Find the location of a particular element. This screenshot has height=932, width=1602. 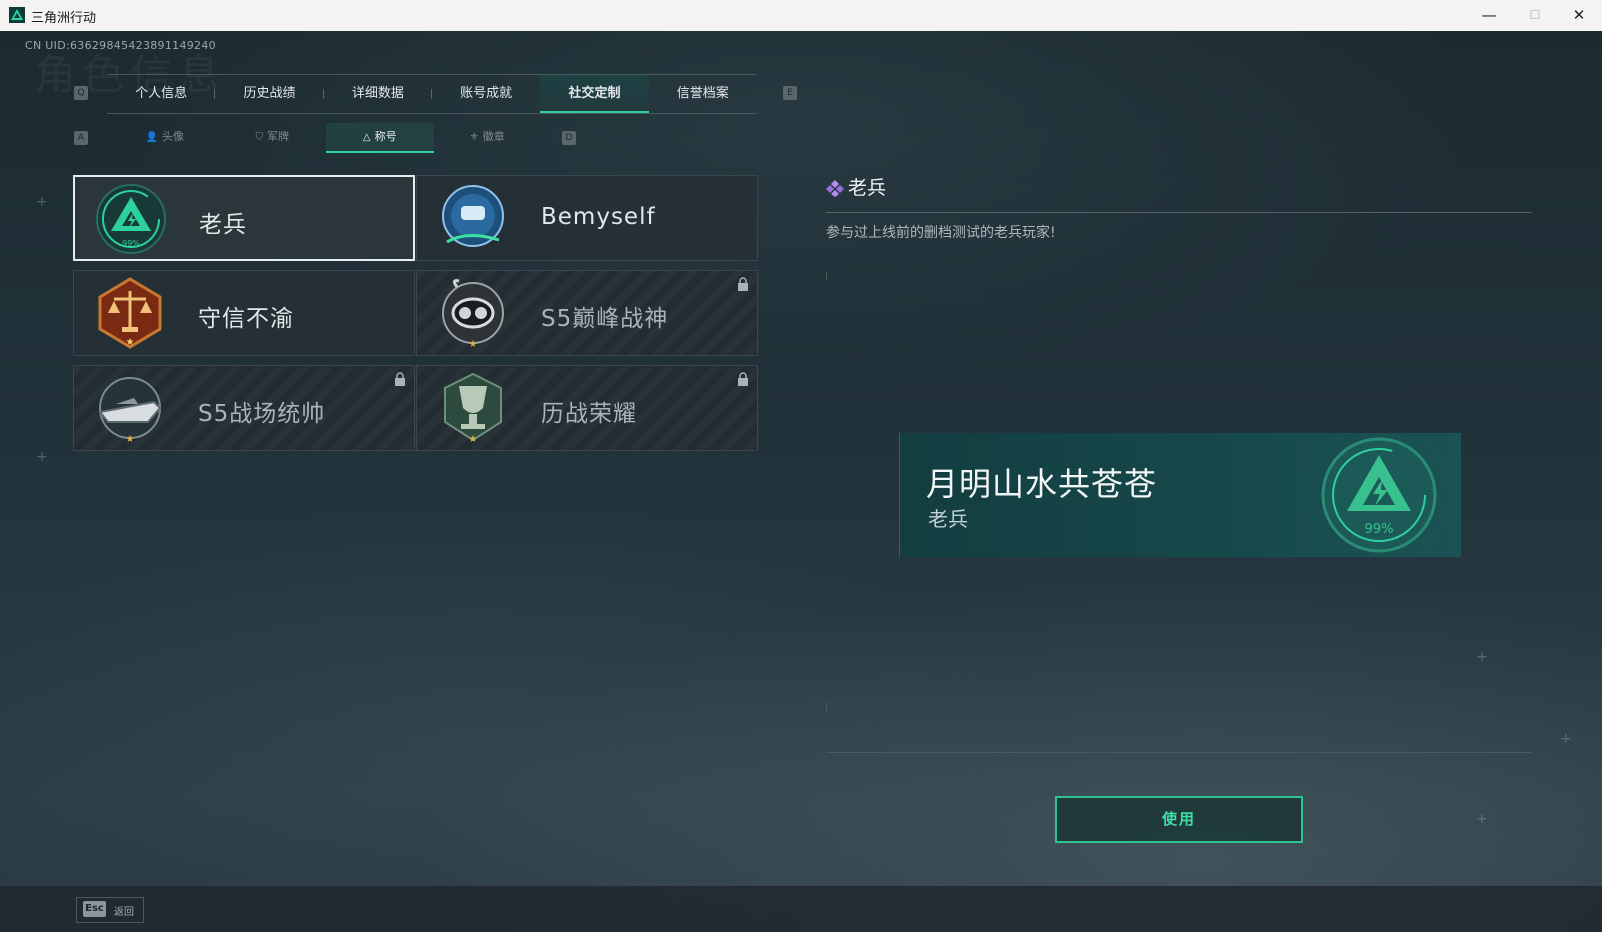

subtab-title: △ 称号 is located at coordinates (380, 138).